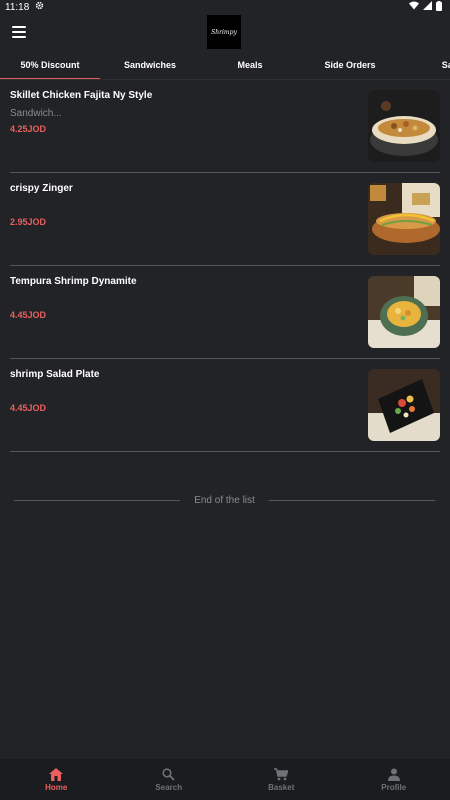 The image size is (450, 800). Describe the element at coordinates (425, 65) in the screenshot. I see `tab-sauces: Sau` at that location.